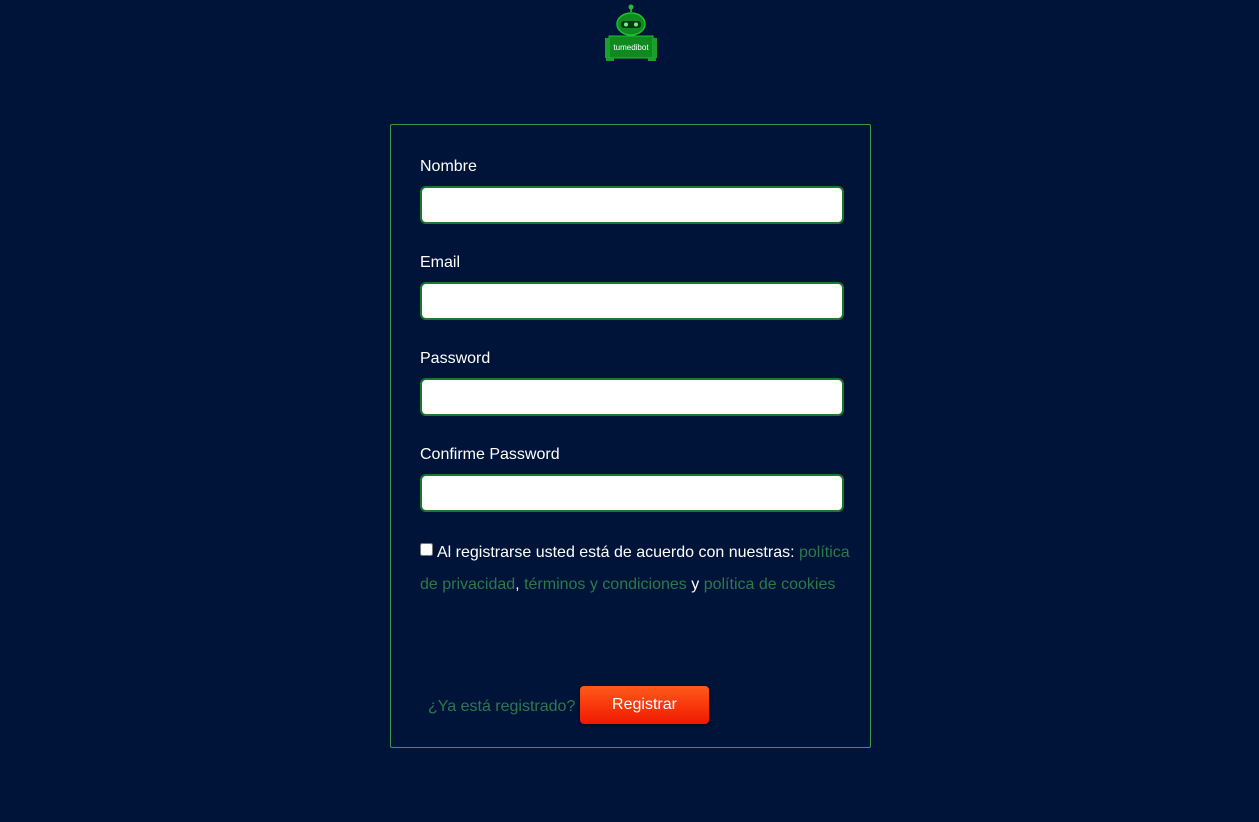  Describe the element at coordinates (426, 549) in the screenshot. I see `terms-checkbox` at that location.